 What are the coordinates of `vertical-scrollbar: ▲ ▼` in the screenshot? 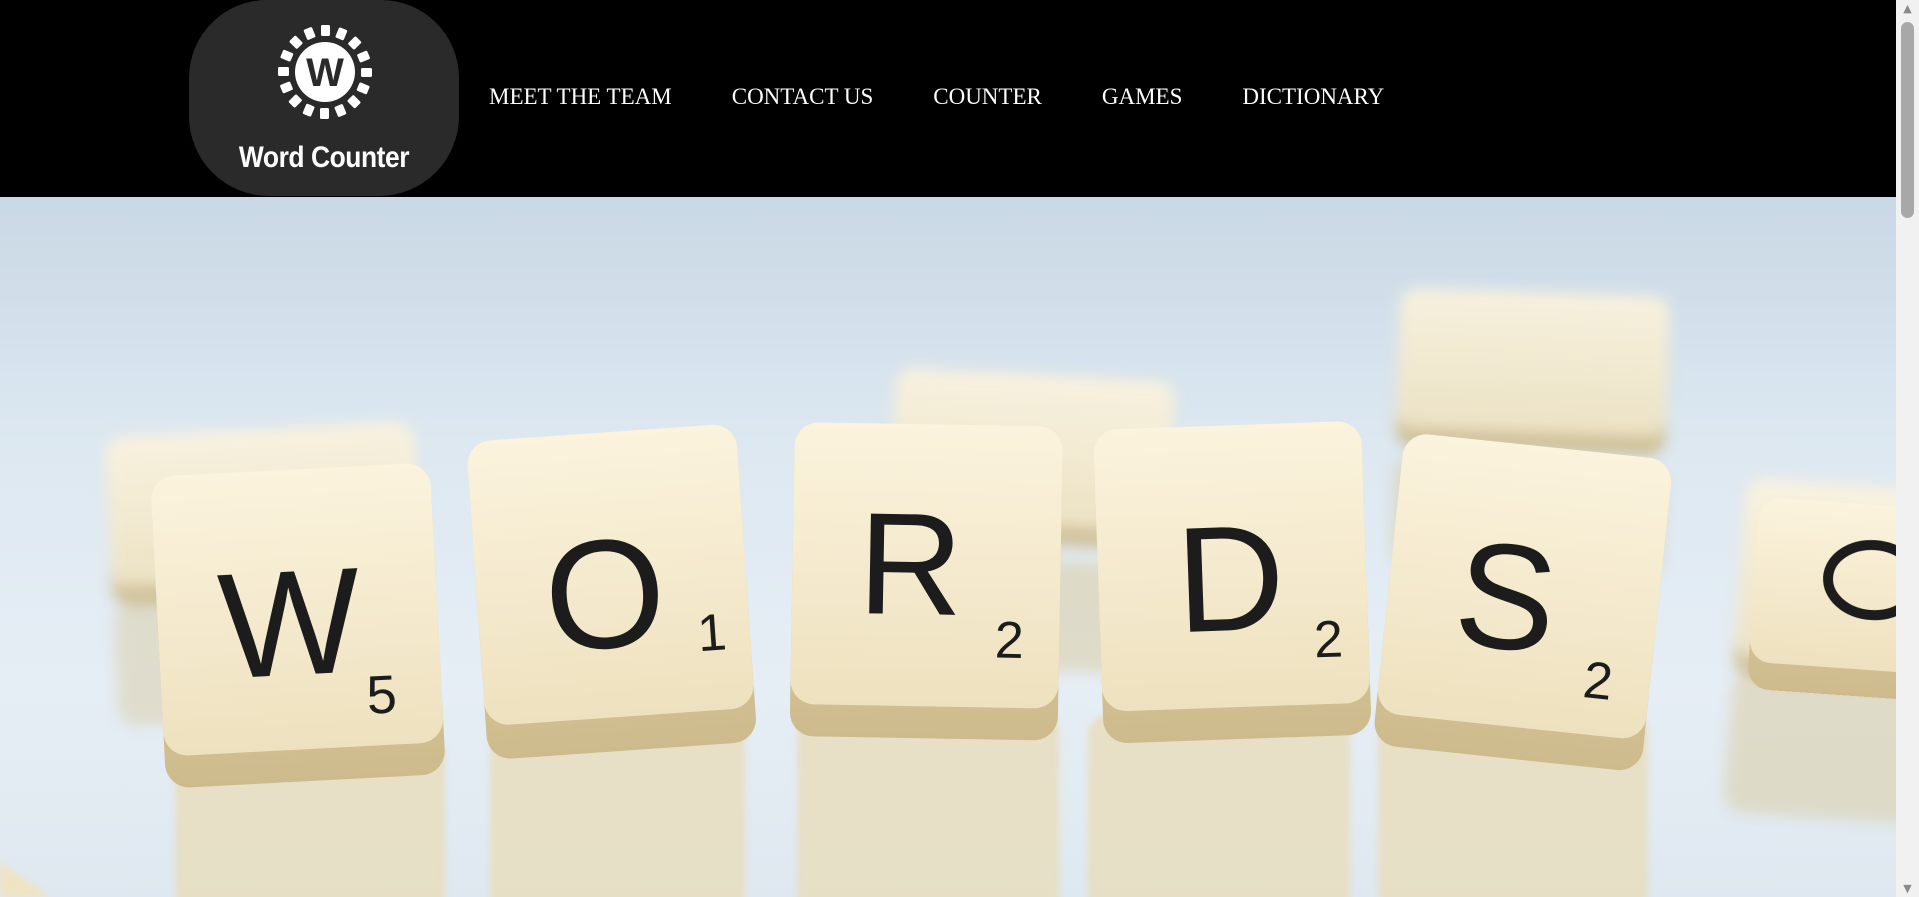 It's located at (1907, 448).